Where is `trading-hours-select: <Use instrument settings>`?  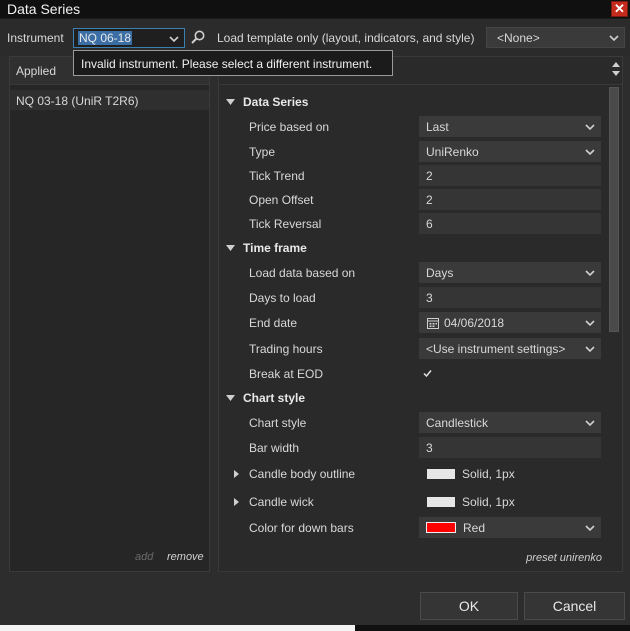 trading-hours-select: <Use instrument settings> is located at coordinates (510, 348).